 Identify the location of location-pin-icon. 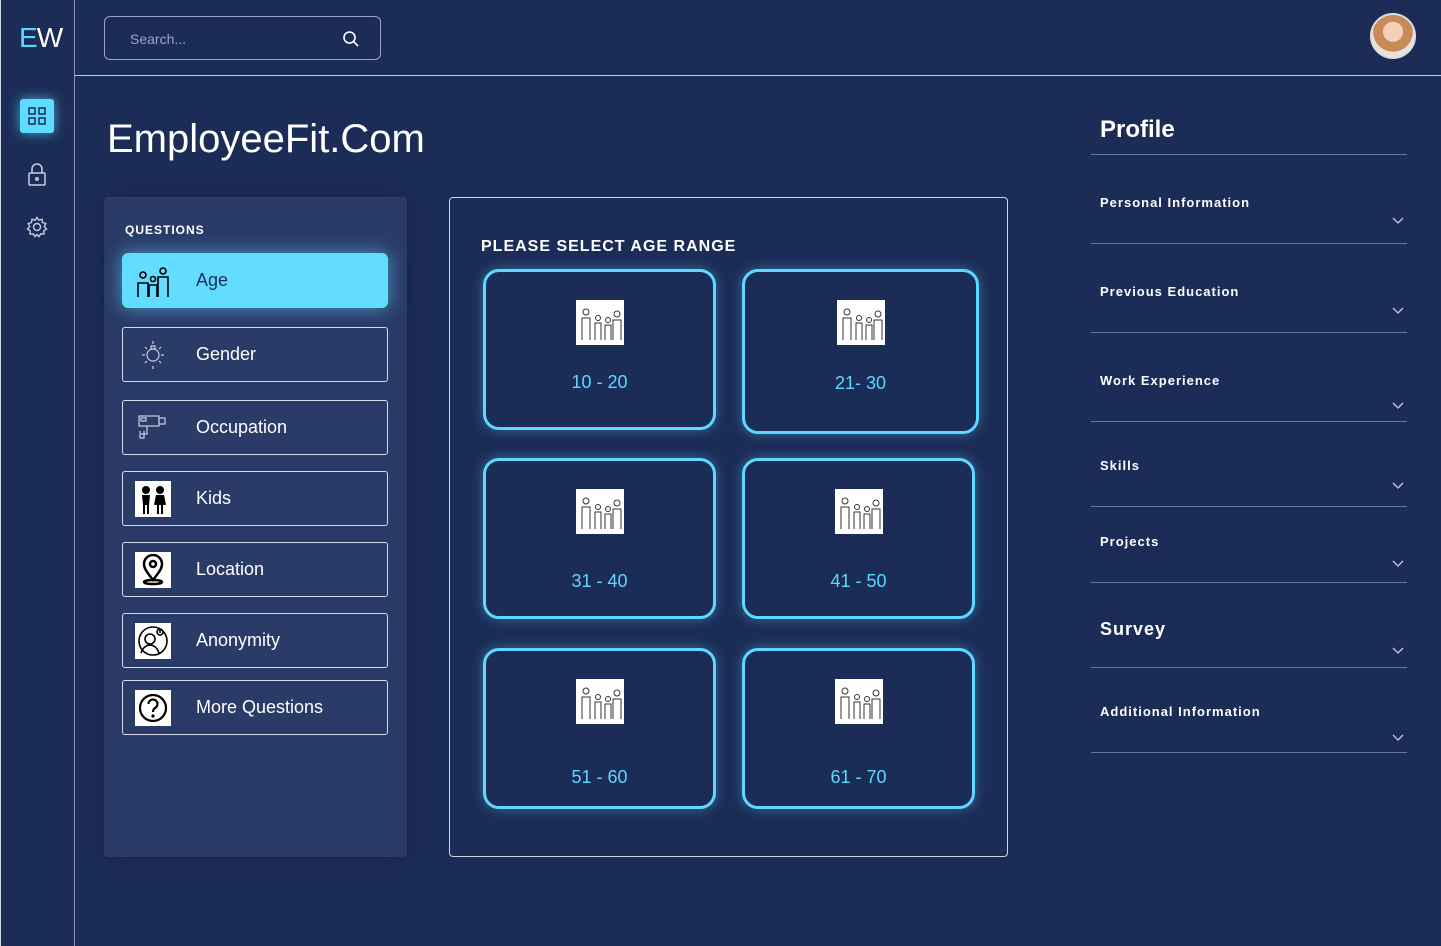
(153, 569).